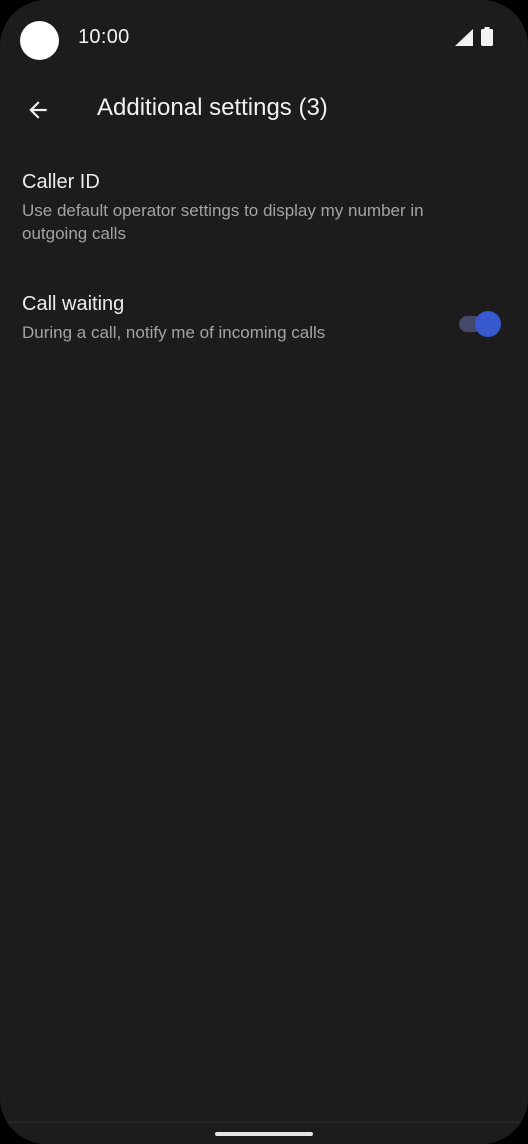 This screenshot has width=528, height=1144. I want to click on battery-full-icon, so click(487, 36).